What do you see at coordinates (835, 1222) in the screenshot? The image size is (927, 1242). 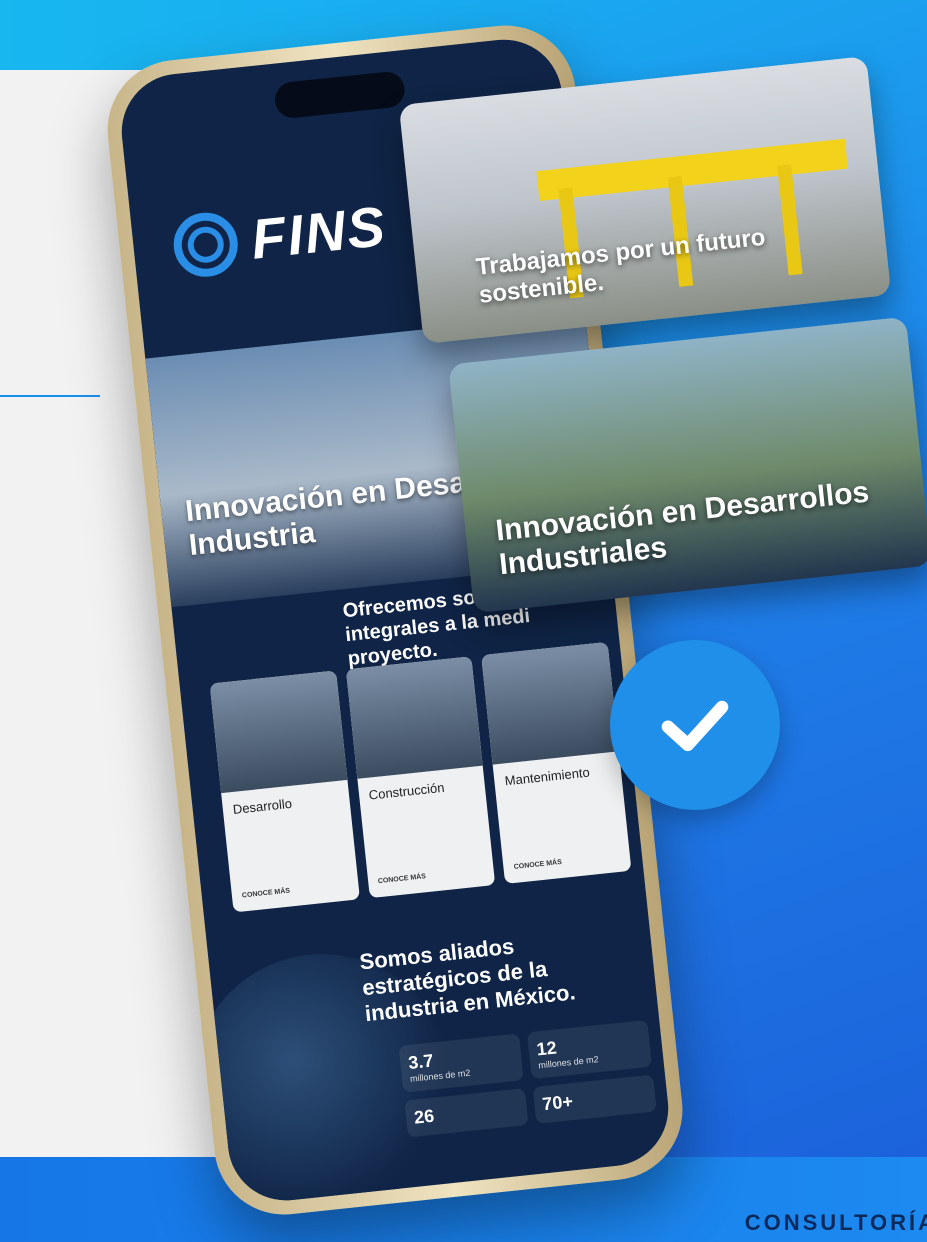 I see `footer-text: CONSULTORÍA` at bounding box center [835, 1222].